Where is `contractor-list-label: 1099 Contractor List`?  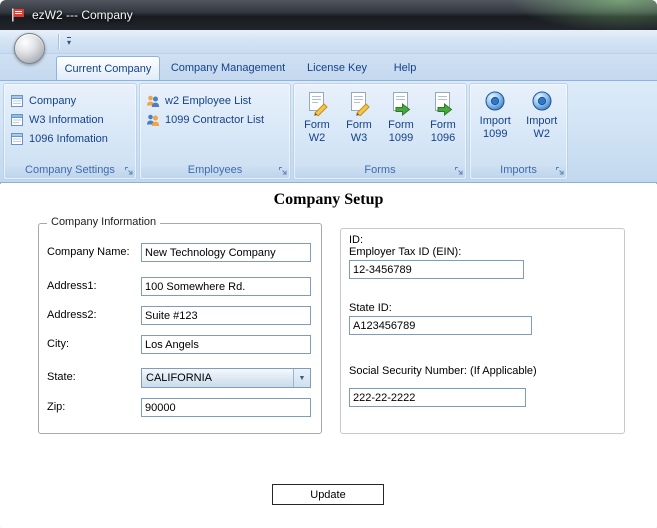 contractor-list-label: 1099 Contractor List is located at coordinates (215, 120).